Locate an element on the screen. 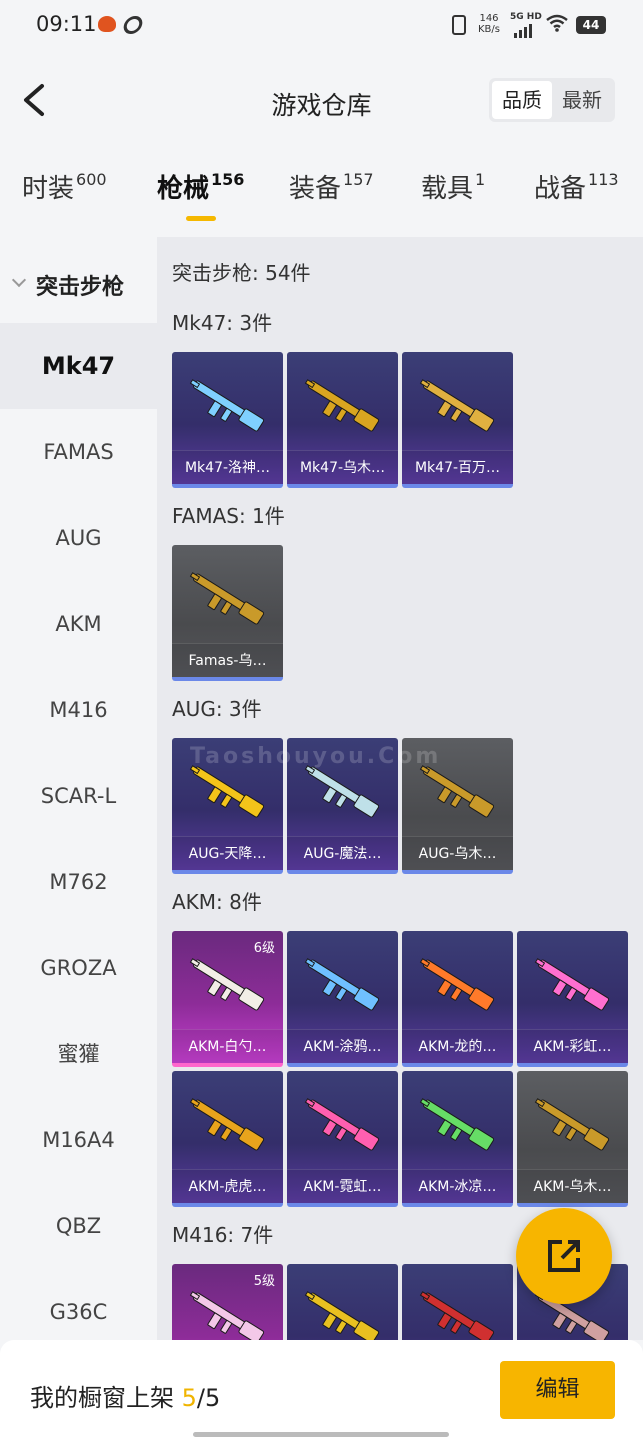  sidebar-item-aug: AUG is located at coordinates (78, 538).